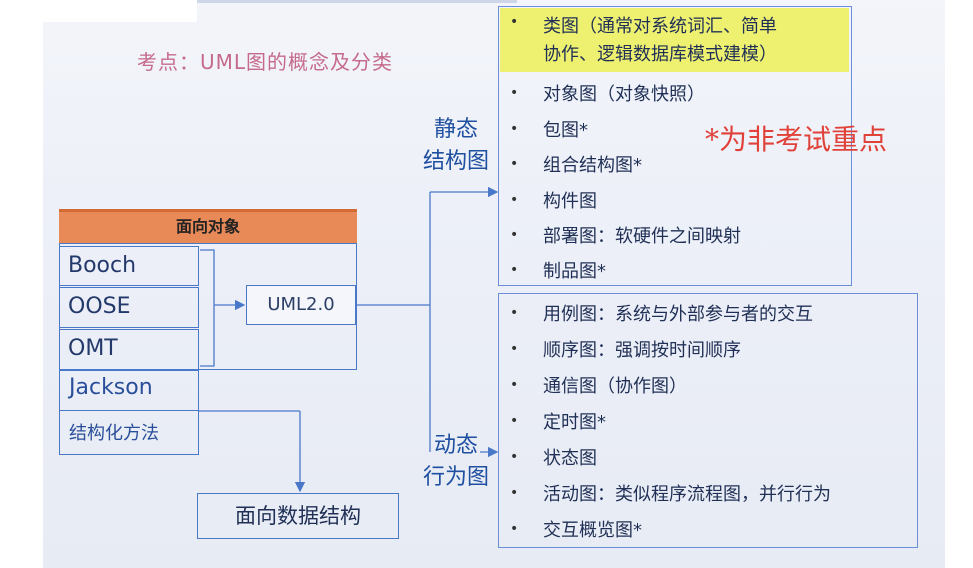  I want to click on static-label-line2: 结构图, so click(455, 161).